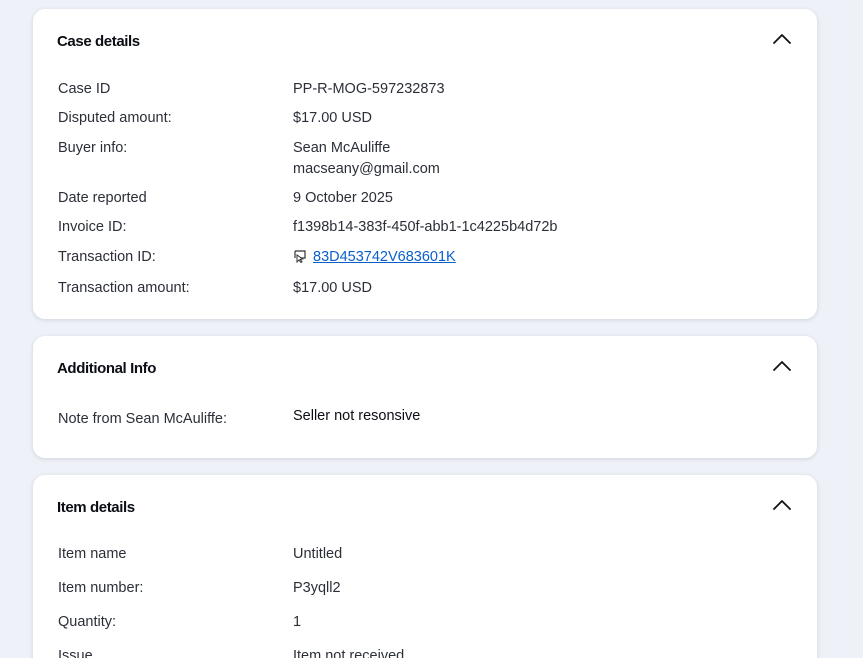 Image resolution: width=863 pixels, height=658 pixels. What do you see at coordinates (115, 118) in the screenshot?
I see `disputed-amount-label: Disputed amount:` at bounding box center [115, 118].